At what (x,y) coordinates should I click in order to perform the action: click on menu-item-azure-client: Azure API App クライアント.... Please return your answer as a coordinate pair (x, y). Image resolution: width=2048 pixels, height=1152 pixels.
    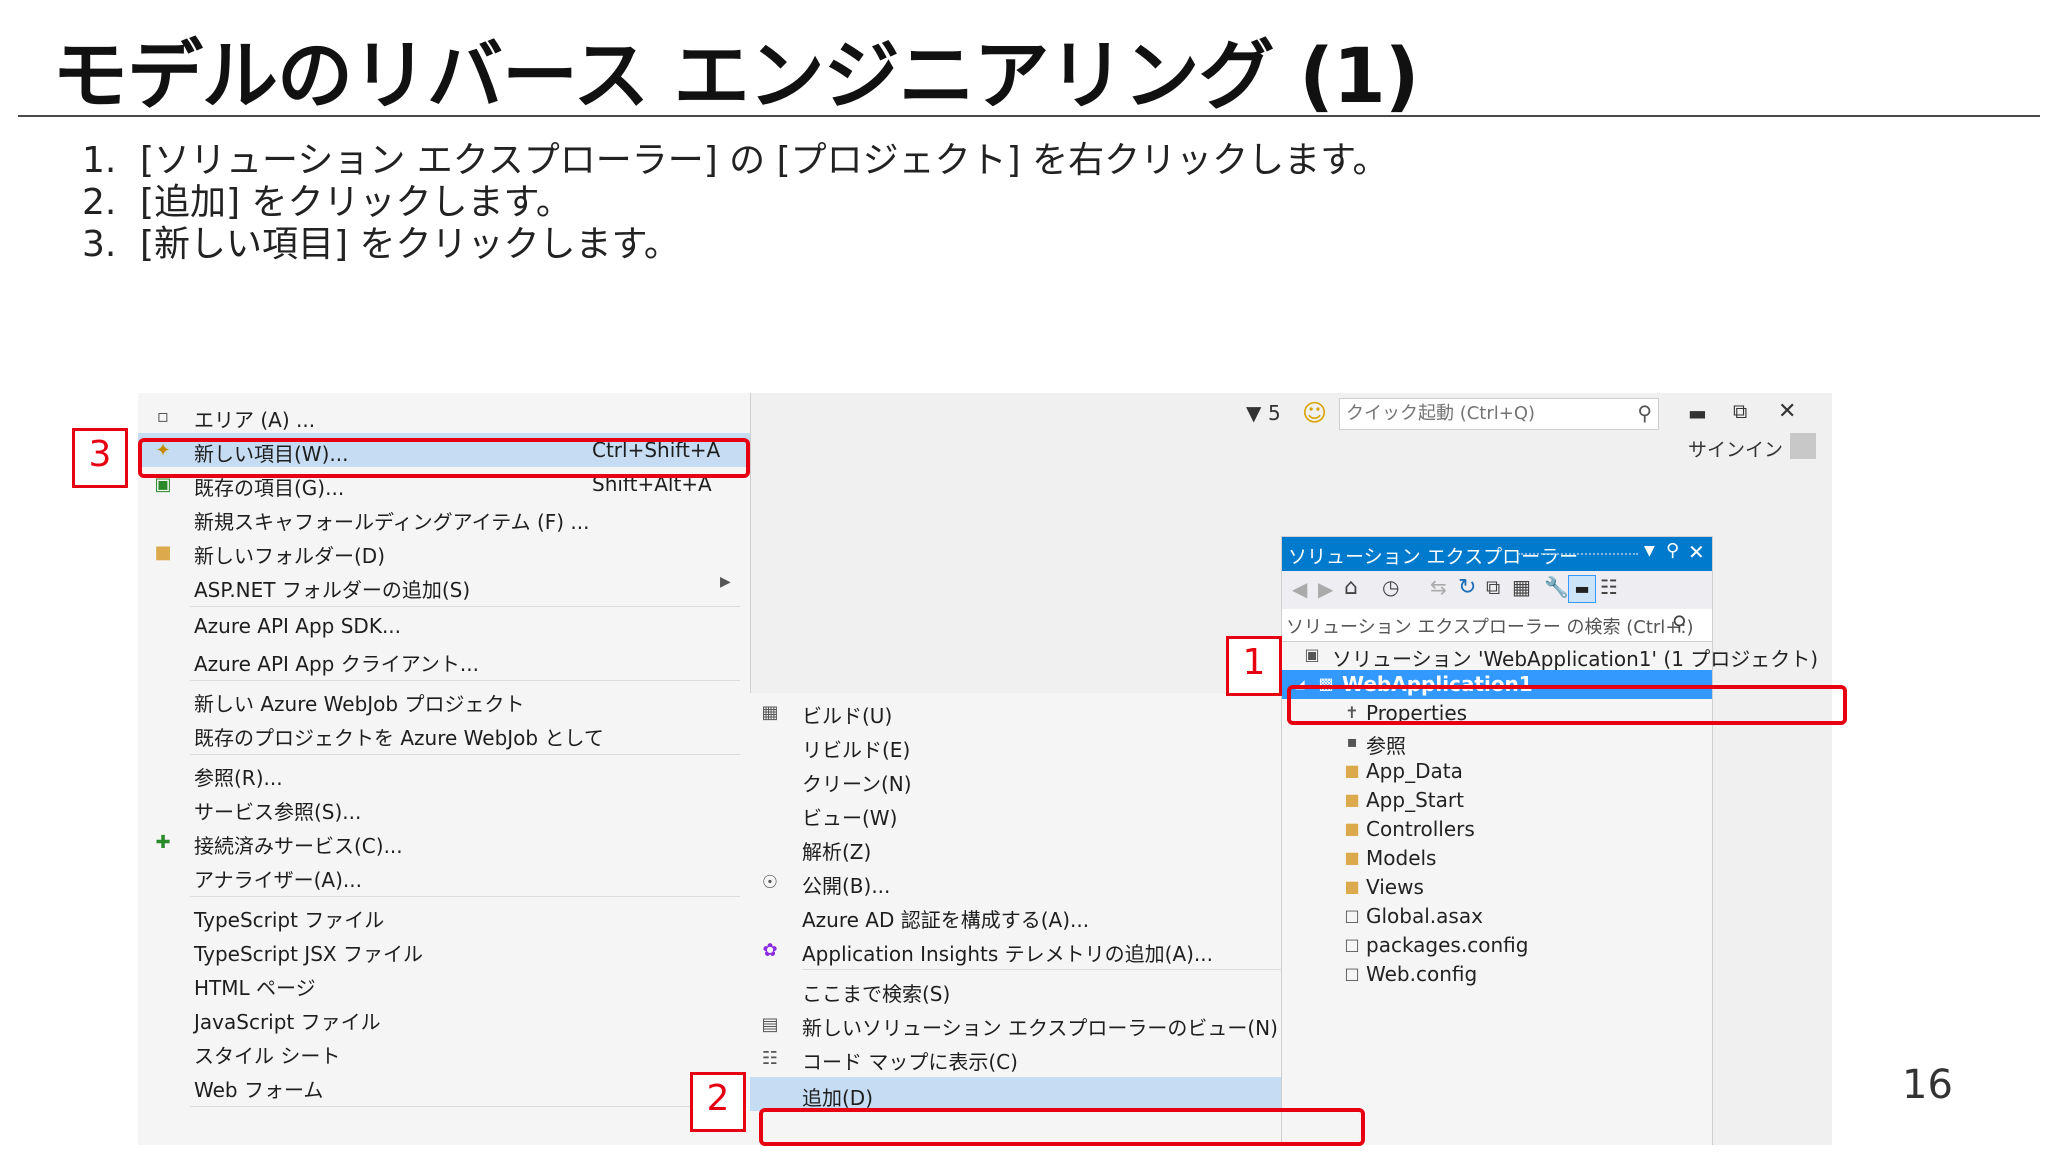
    Looking at the image, I should click on (444, 660).